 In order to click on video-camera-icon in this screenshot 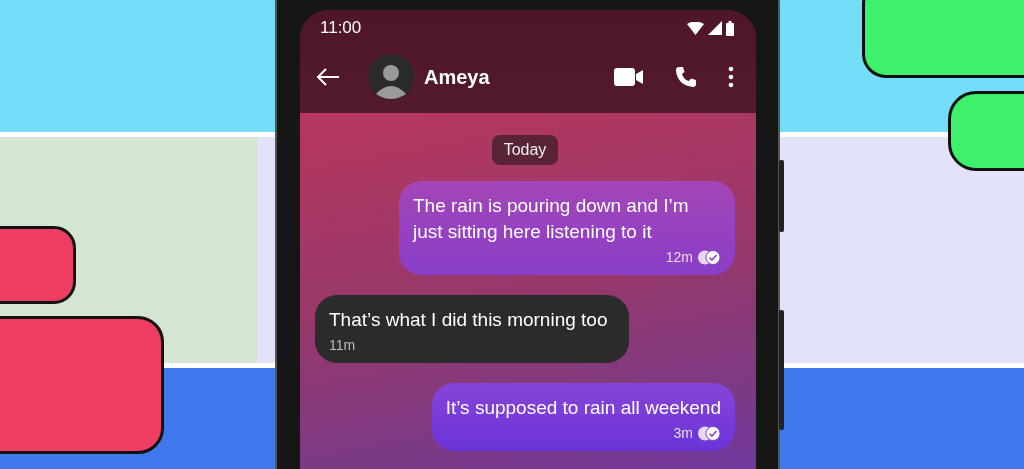, I will do `click(629, 77)`.